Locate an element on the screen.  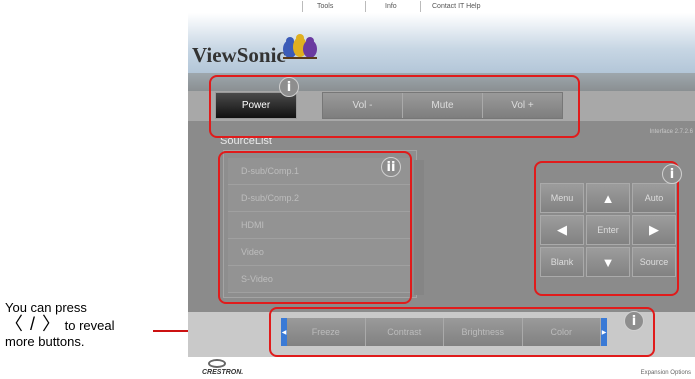
footer is located at coordinates (441, 368).